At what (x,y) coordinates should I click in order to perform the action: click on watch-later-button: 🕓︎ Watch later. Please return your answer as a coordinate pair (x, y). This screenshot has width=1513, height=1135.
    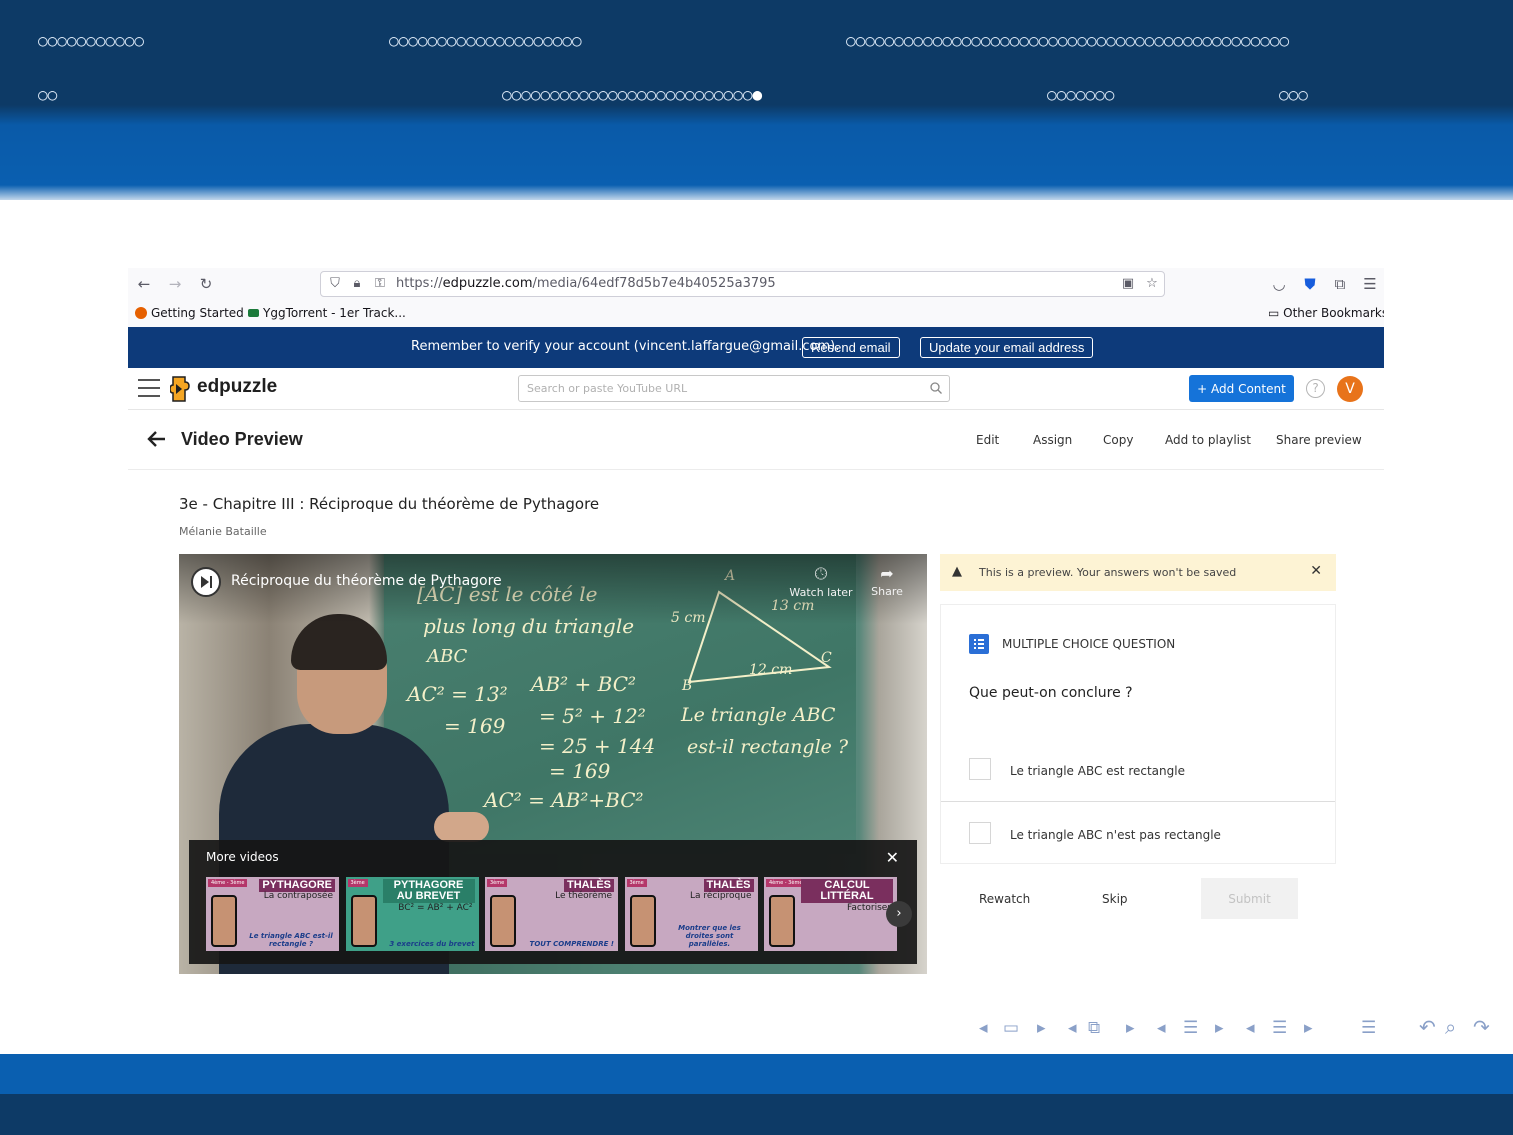
    Looking at the image, I should click on (821, 581).